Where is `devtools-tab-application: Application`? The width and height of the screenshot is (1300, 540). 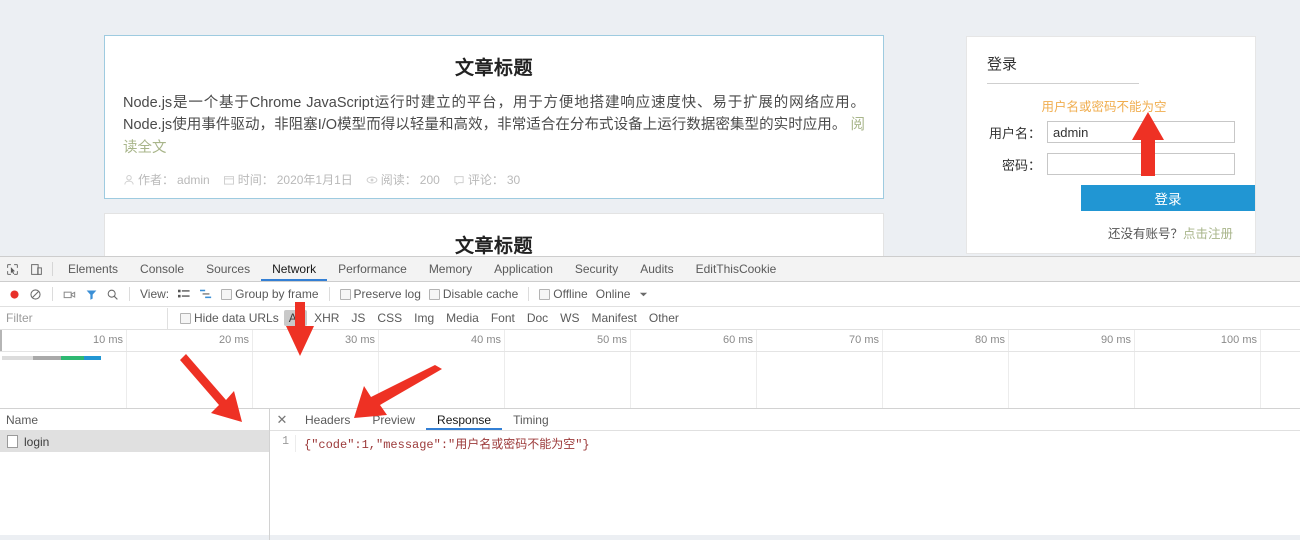 devtools-tab-application: Application is located at coordinates (523, 269).